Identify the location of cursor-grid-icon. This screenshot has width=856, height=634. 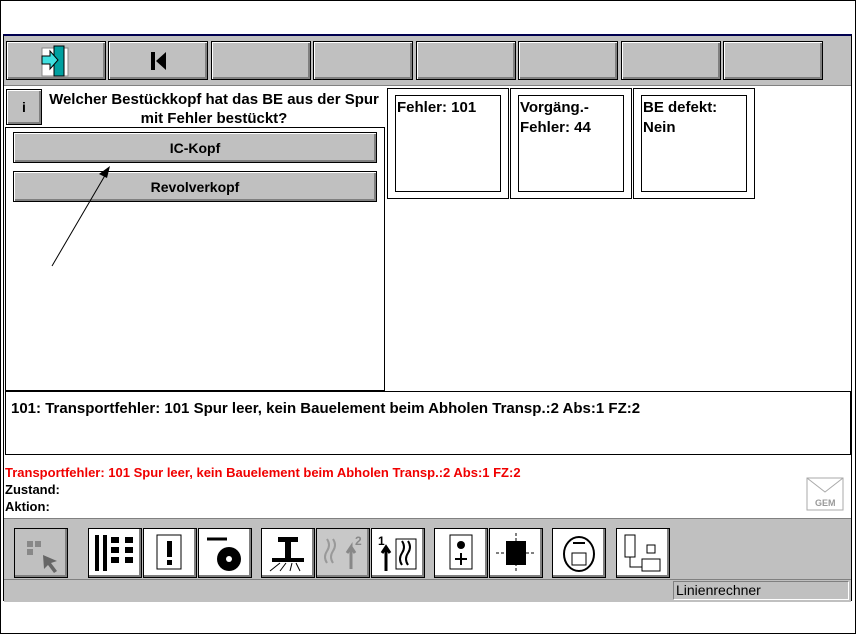
(42, 557).